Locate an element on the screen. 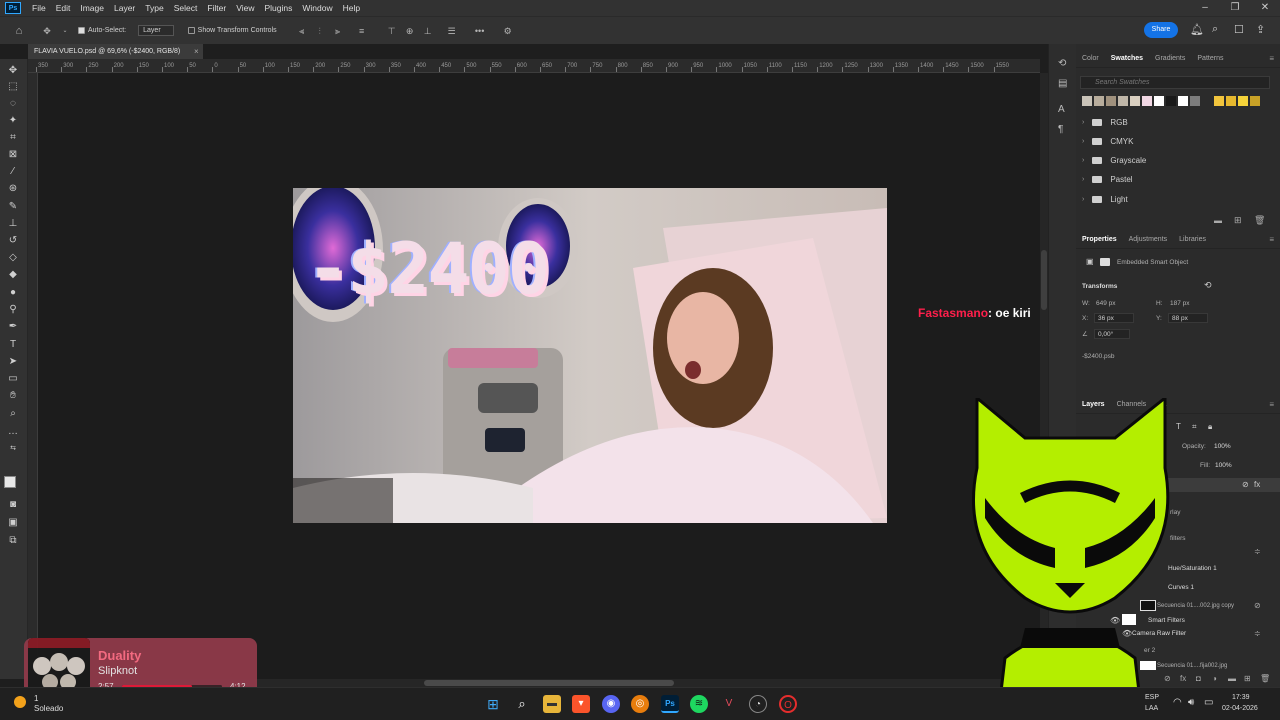 The width and height of the screenshot is (1280, 720). tab-properties: Properties is located at coordinates (1099, 239).